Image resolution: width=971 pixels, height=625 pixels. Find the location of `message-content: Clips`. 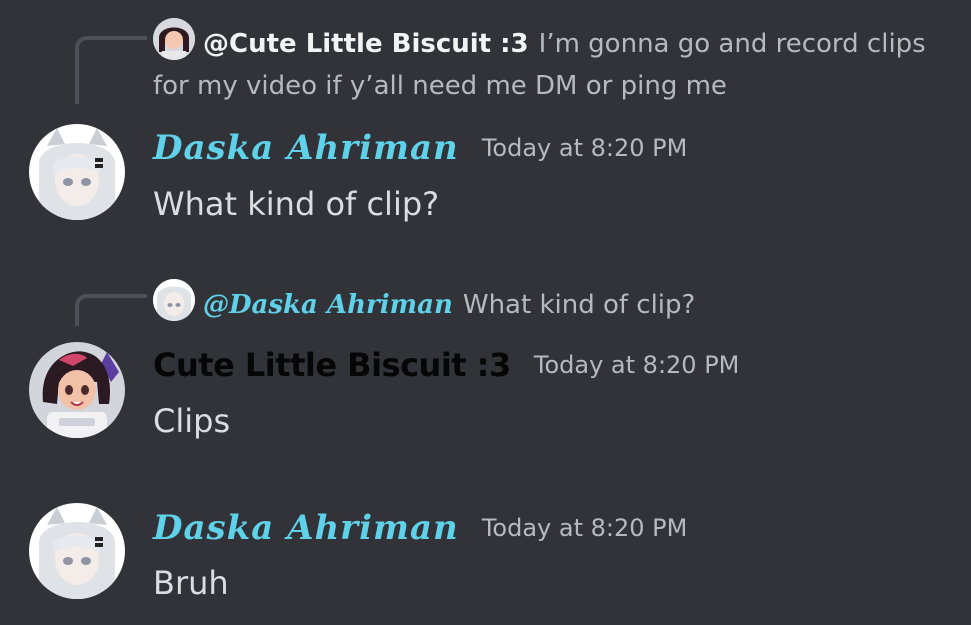

message-content: Clips is located at coordinates (192, 421).